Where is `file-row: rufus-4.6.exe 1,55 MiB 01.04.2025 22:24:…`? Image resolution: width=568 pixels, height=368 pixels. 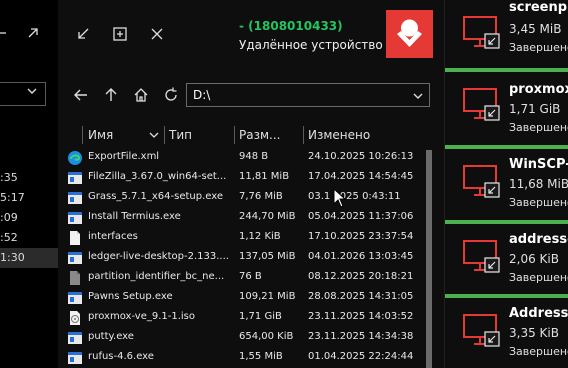
file-row: rufus-4.6.exe 1,55 MiB 01.04.2025 22:24:… is located at coordinates (238, 358).